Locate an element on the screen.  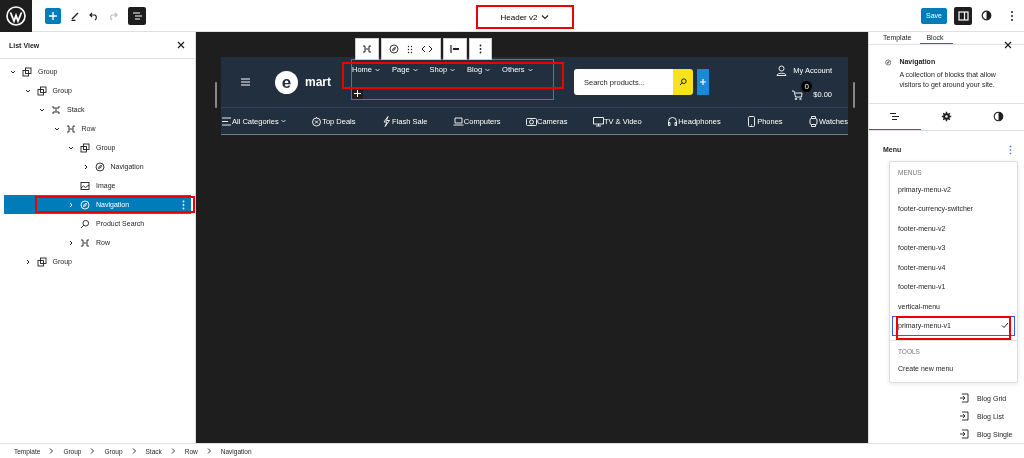
logo-mark: e is located at coordinates (286, 82).